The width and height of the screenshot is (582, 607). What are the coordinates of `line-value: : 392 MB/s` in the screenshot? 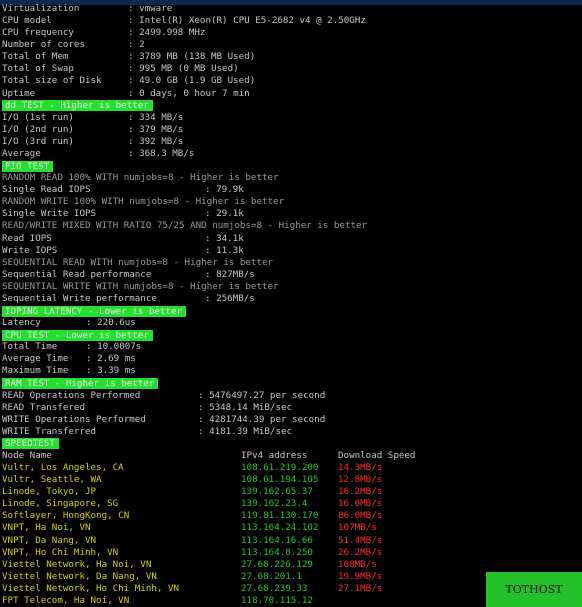 It's located at (156, 141).